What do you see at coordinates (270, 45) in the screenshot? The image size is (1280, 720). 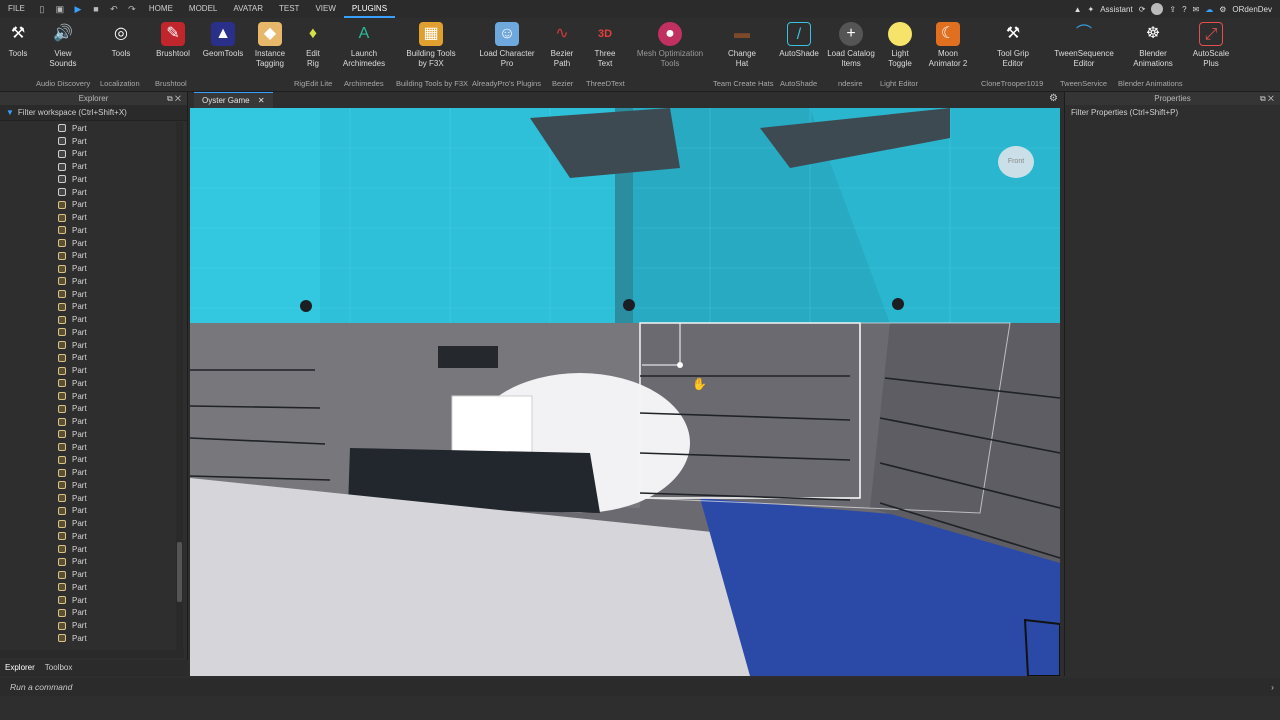 I see `instance-tagging-button: ◆ Instance Tagging` at bounding box center [270, 45].